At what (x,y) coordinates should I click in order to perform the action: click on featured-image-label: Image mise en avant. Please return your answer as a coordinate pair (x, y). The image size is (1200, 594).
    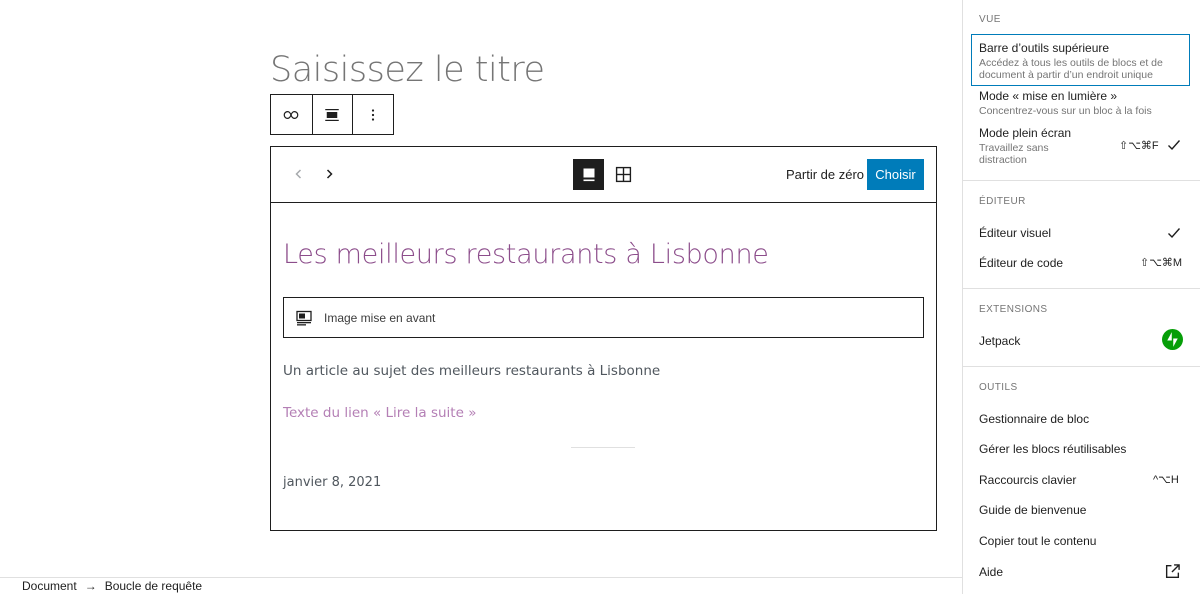
    Looking at the image, I should click on (380, 317).